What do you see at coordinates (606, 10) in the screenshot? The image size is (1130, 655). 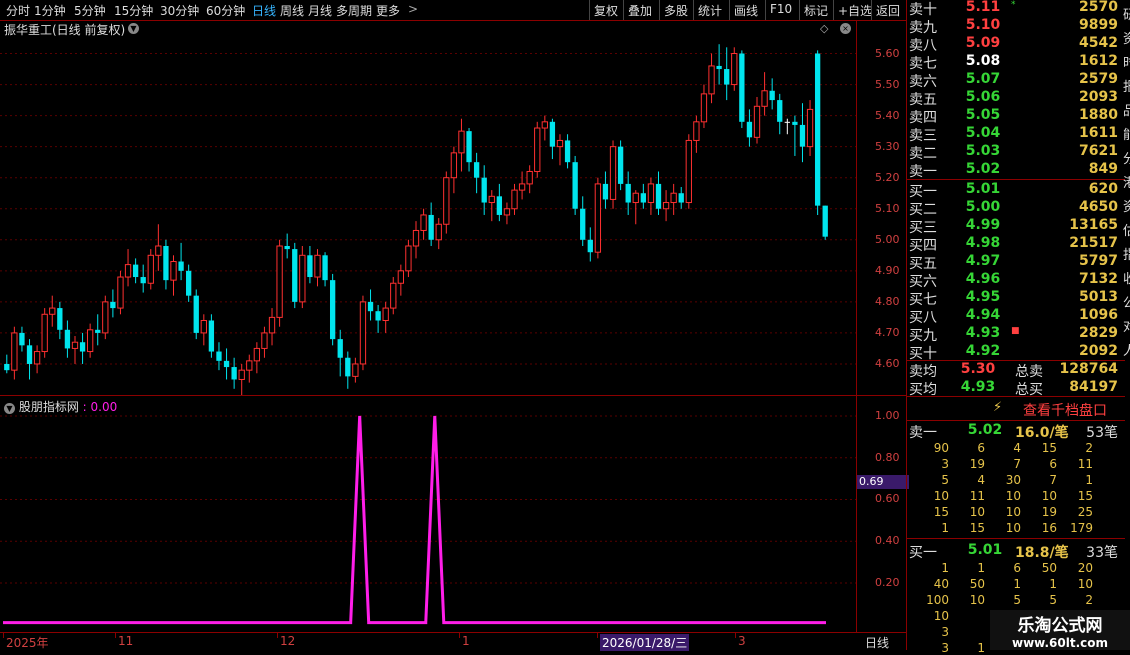 I see `tool-button-0: 复权` at bounding box center [606, 10].